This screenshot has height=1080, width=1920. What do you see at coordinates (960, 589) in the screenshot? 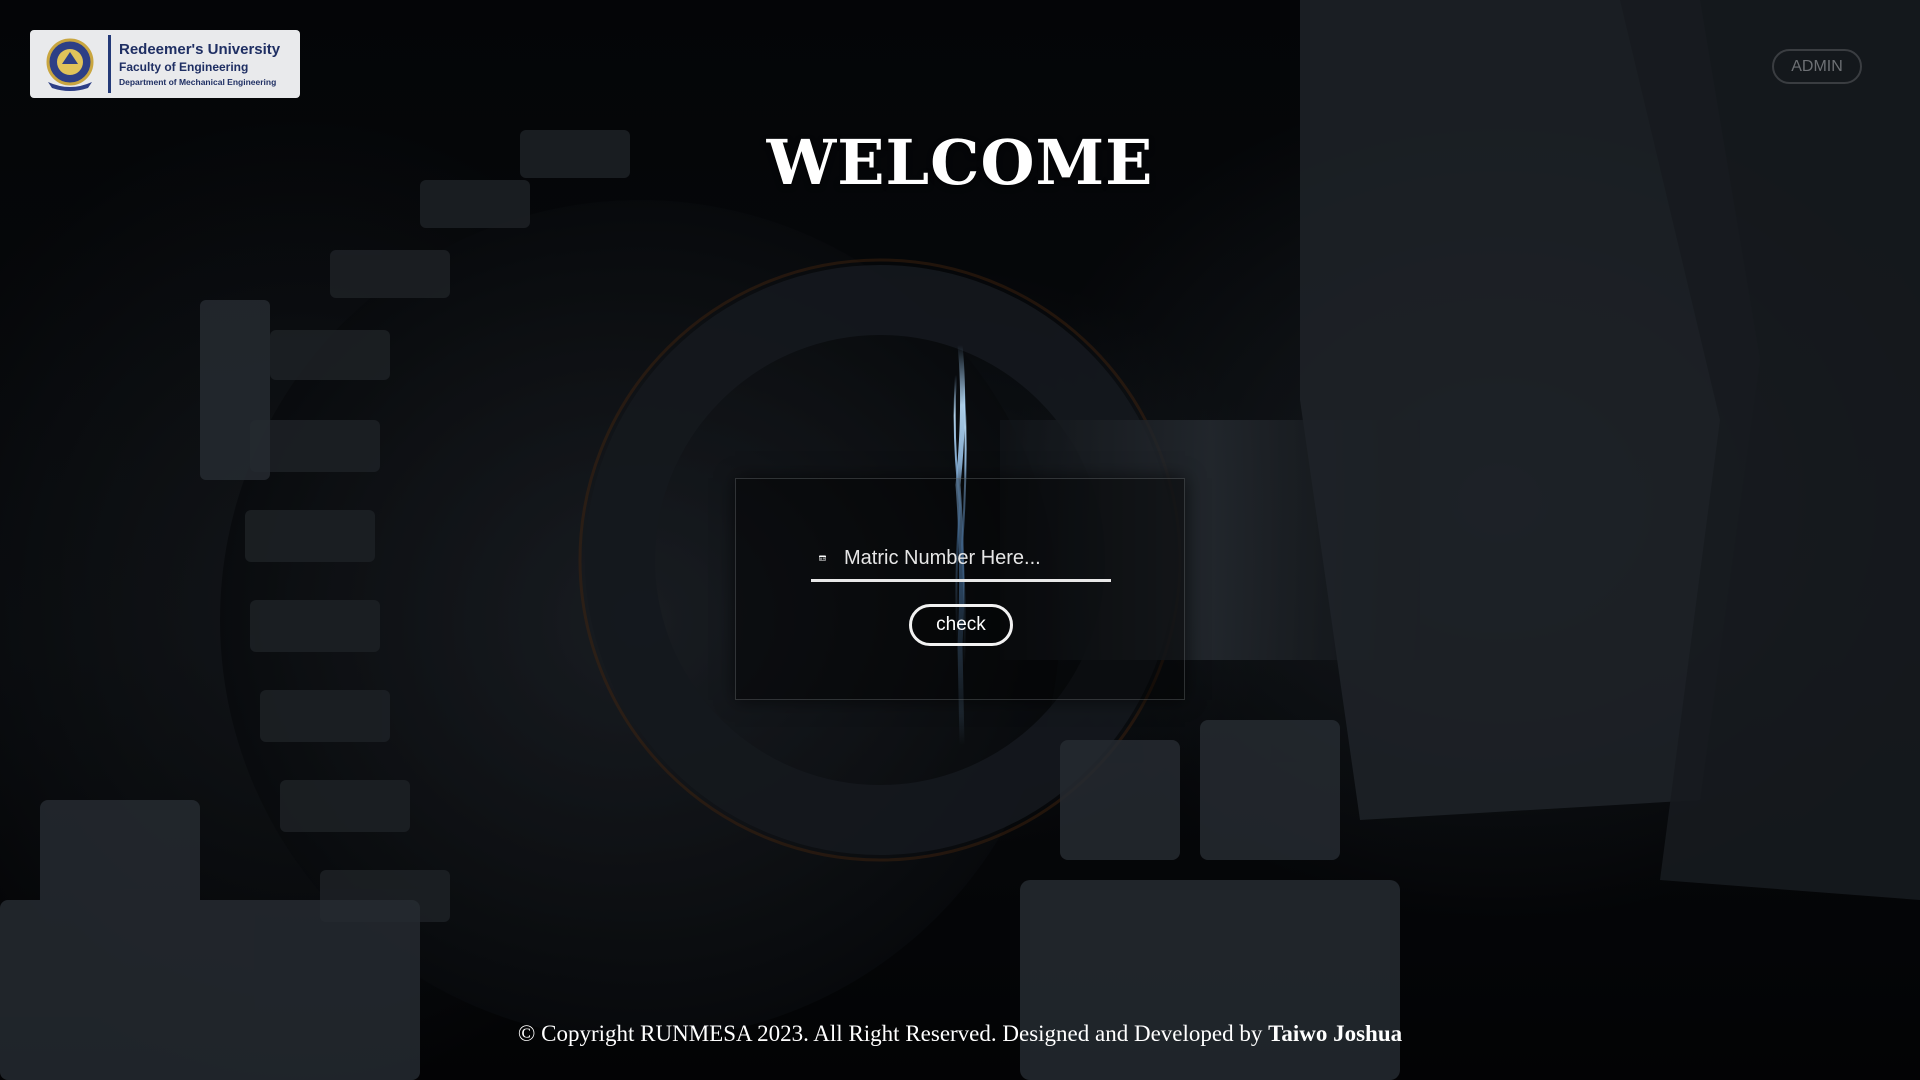
I see `matric-check-card: check` at bounding box center [960, 589].